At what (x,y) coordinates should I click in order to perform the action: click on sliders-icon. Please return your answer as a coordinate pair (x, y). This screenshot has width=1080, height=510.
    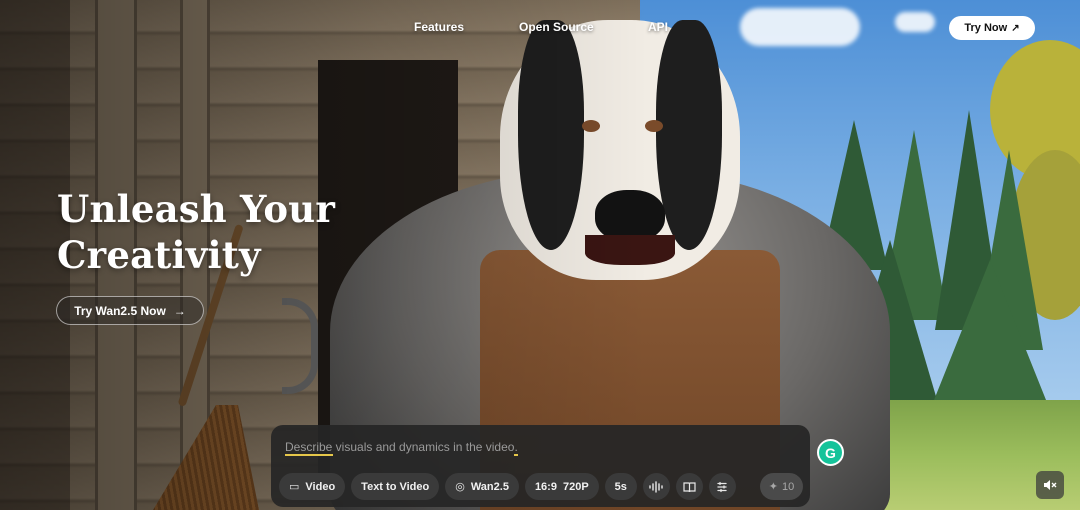
    Looking at the image, I should click on (722, 486).